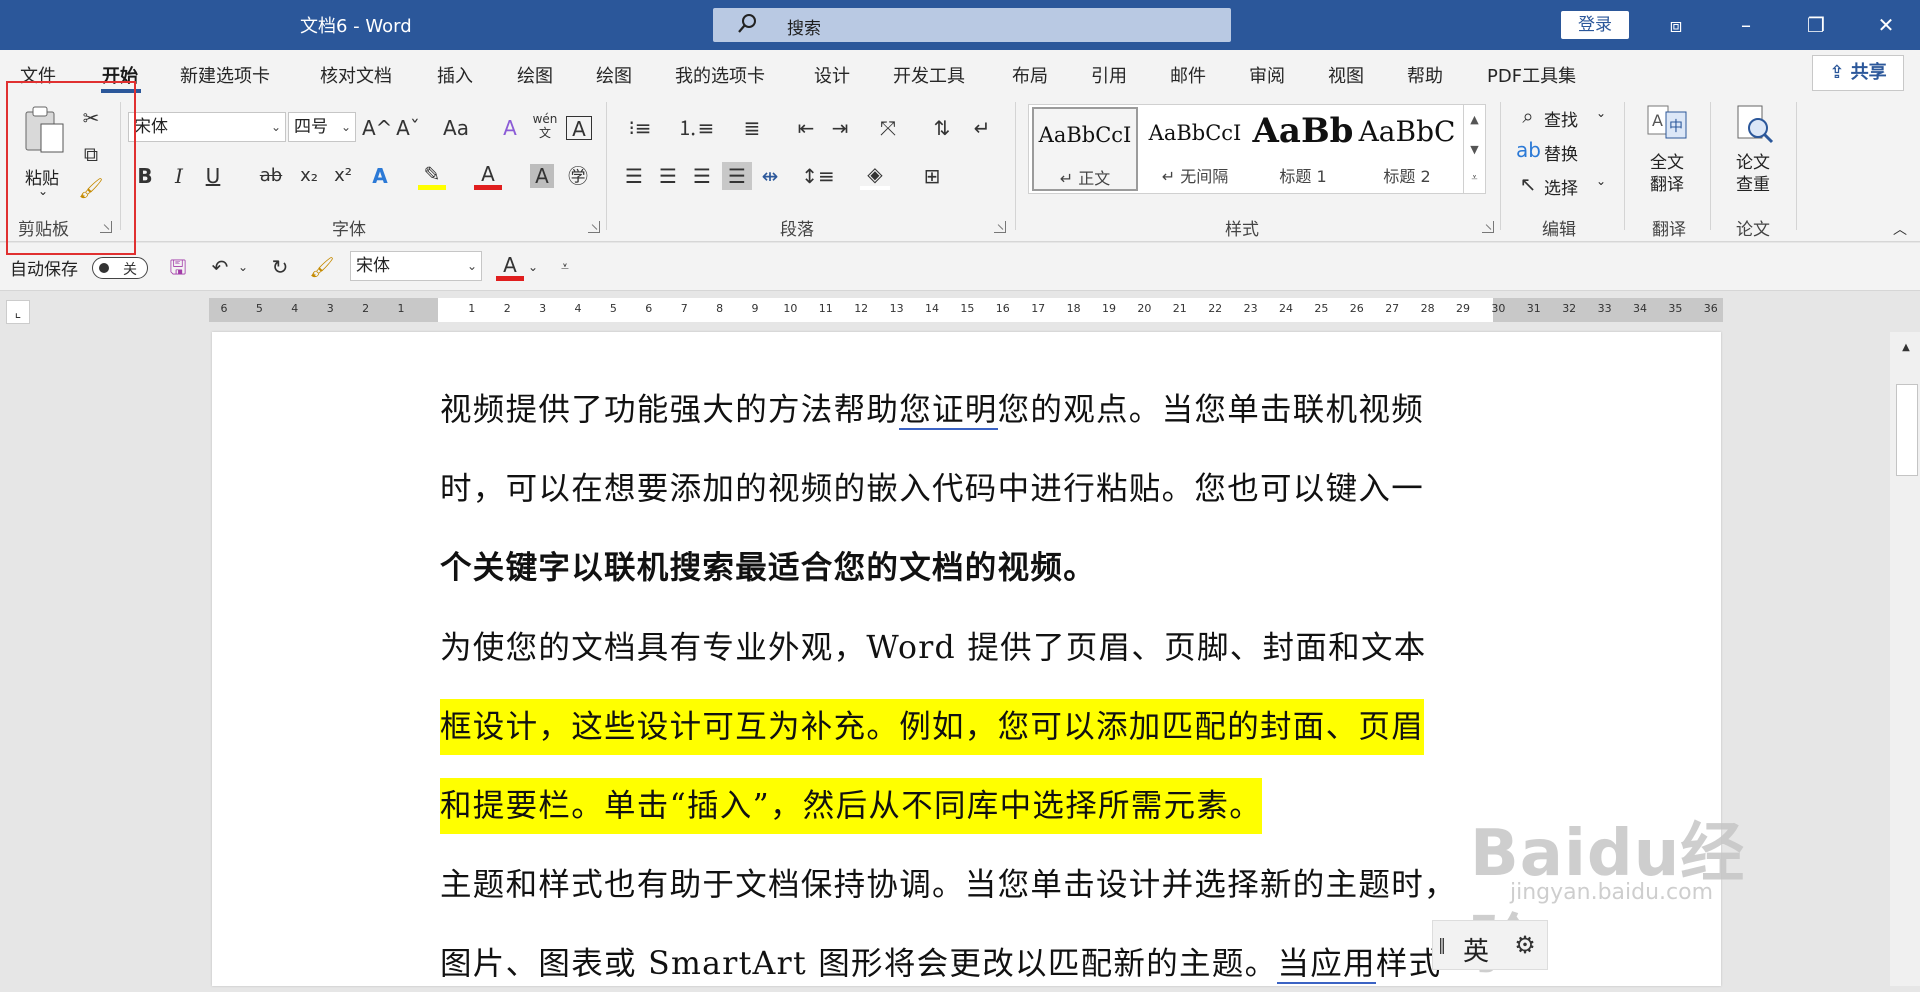  What do you see at coordinates (948, 411) in the screenshot?
I see `grammar-underlined-text: 您证明` at bounding box center [948, 411].